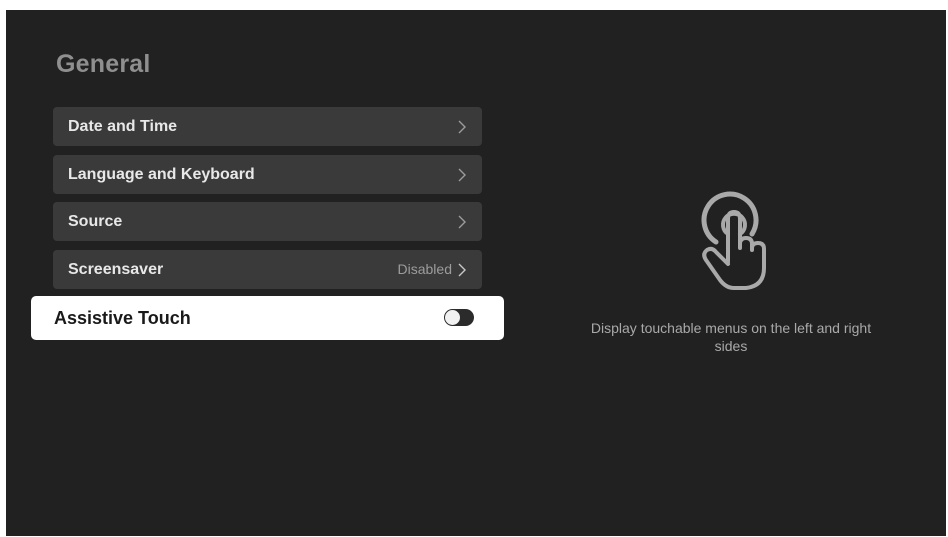 The image size is (948, 537). Describe the element at coordinates (95, 221) in the screenshot. I see `menu-item-label: Source` at that location.